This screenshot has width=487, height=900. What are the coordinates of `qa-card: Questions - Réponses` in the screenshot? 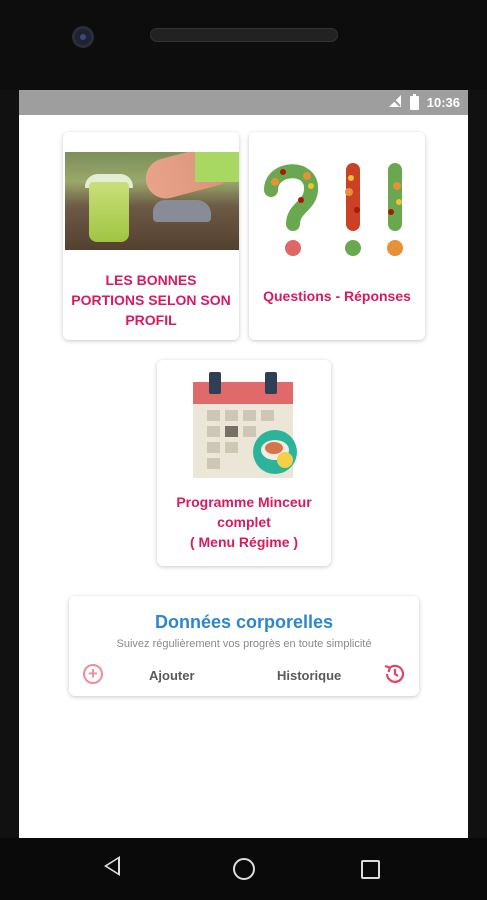 It's located at (337, 236).